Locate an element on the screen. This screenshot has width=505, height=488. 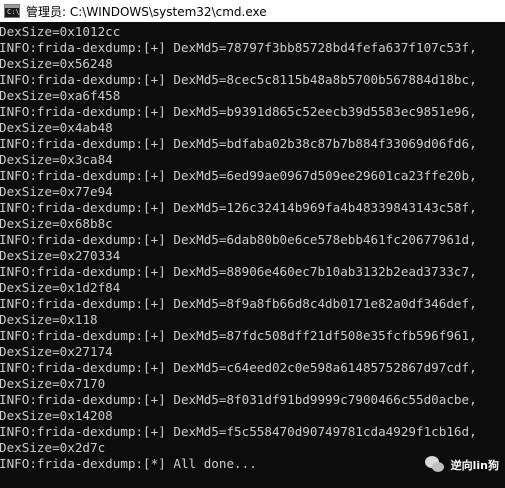
console-line: DexSize=0x3ca84 is located at coordinates (56, 159).